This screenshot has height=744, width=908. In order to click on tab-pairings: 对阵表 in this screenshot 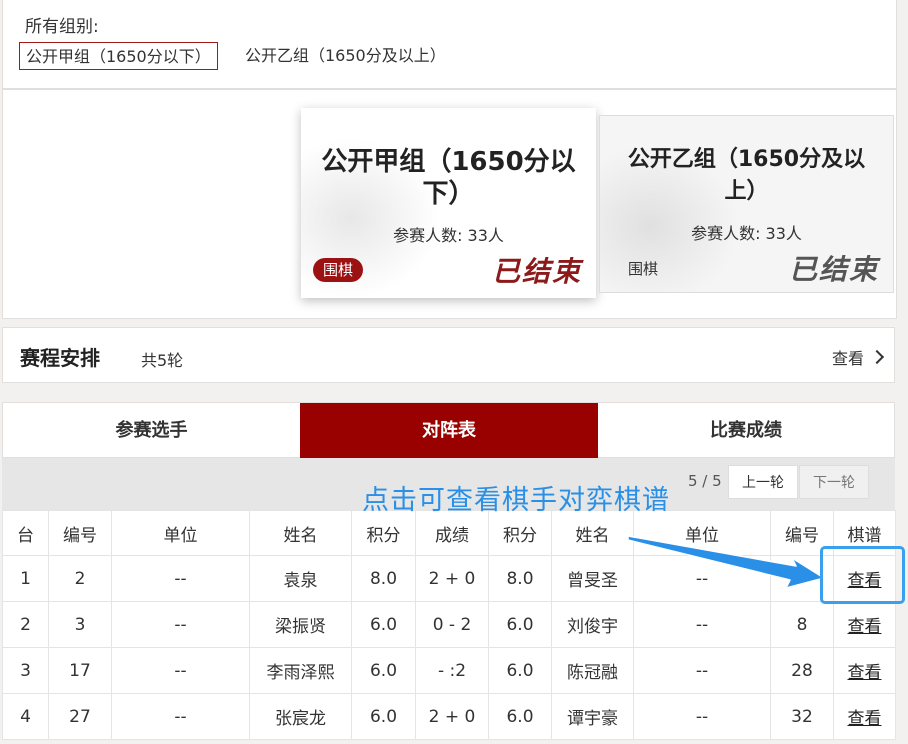, I will do `click(449, 431)`.